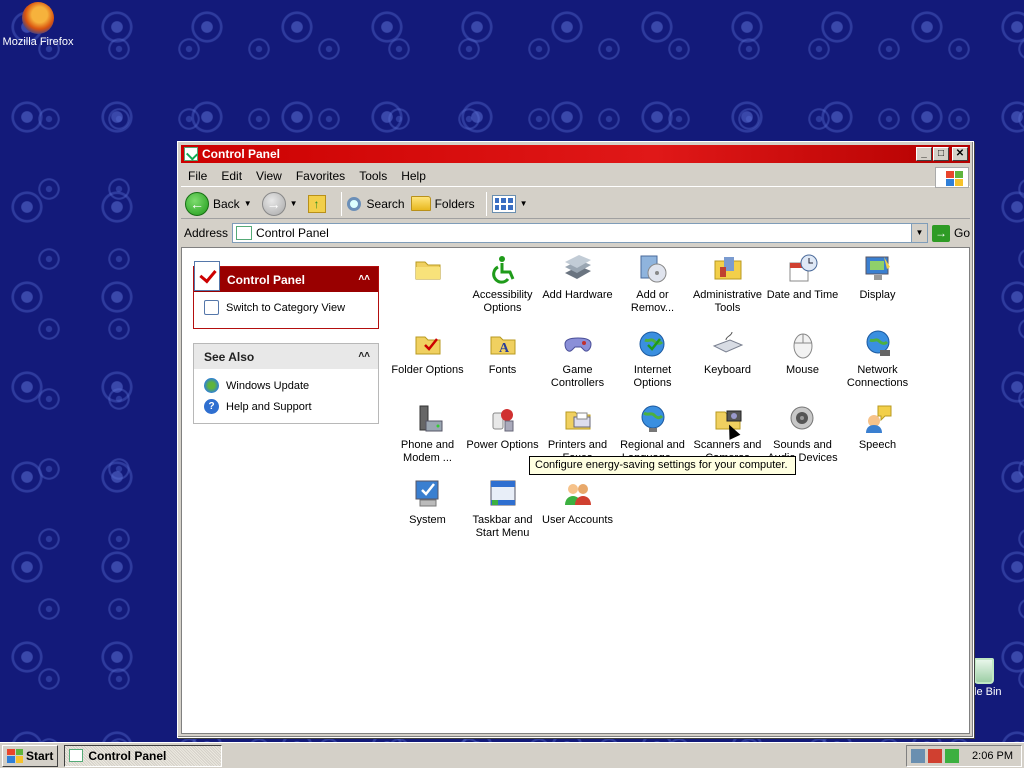  Describe the element at coordinates (428, 344) in the screenshot. I see `folder-options-icon` at that location.